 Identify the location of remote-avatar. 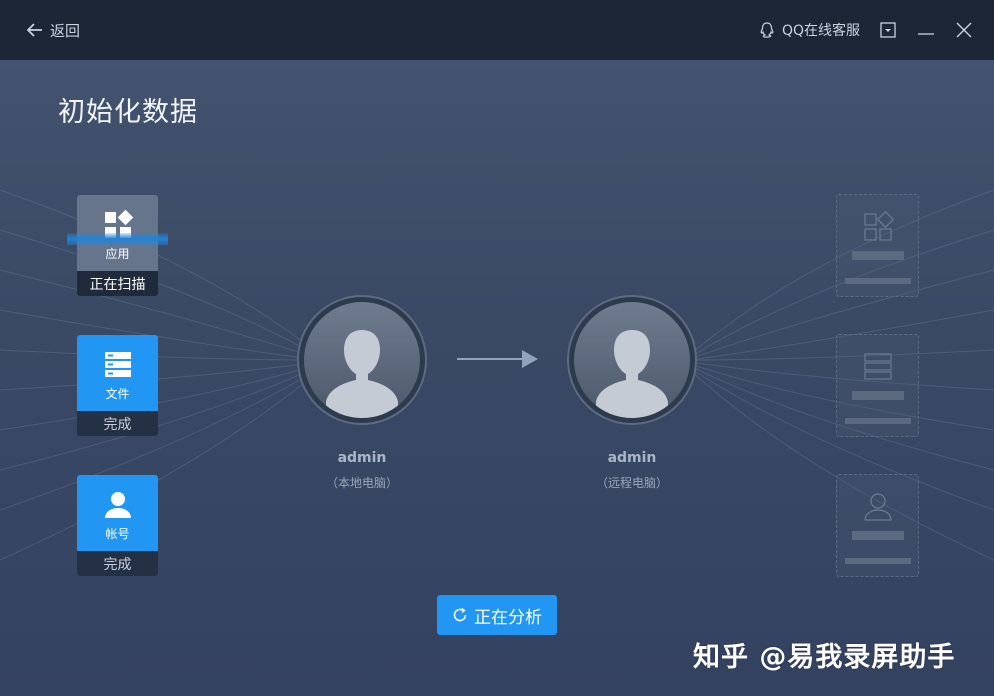
(632, 360).